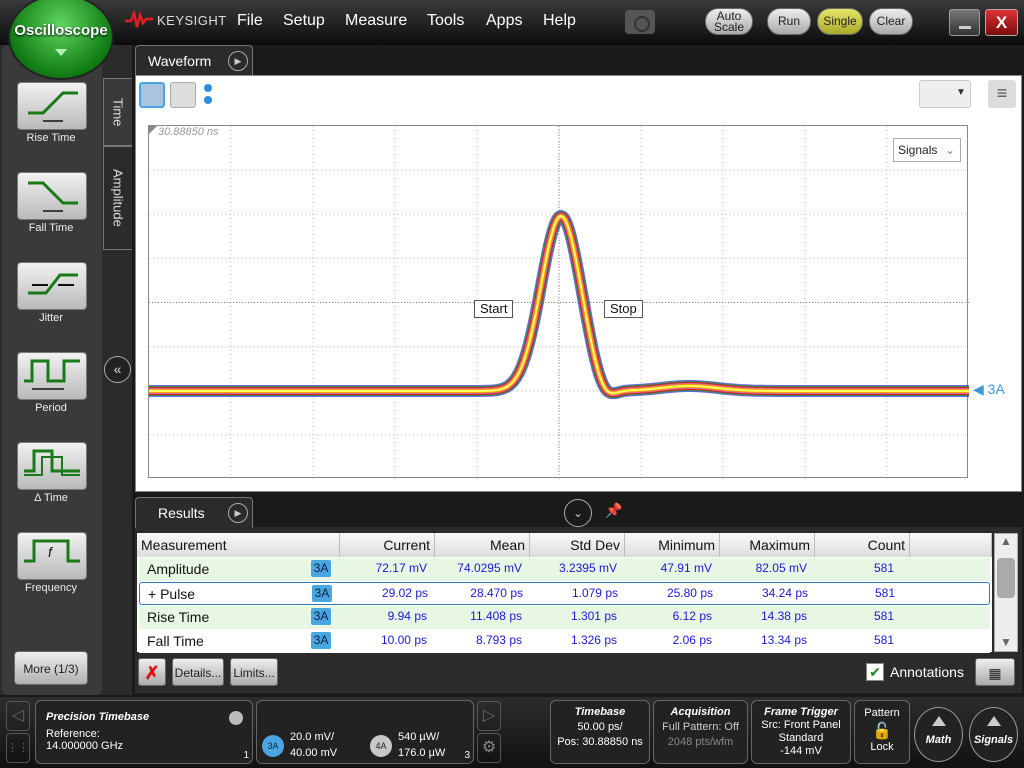 The height and width of the screenshot is (768, 1024). What do you see at coordinates (995, 672) in the screenshot?
I see `table-view-icon: ▦` at bounding box center [995, 672].